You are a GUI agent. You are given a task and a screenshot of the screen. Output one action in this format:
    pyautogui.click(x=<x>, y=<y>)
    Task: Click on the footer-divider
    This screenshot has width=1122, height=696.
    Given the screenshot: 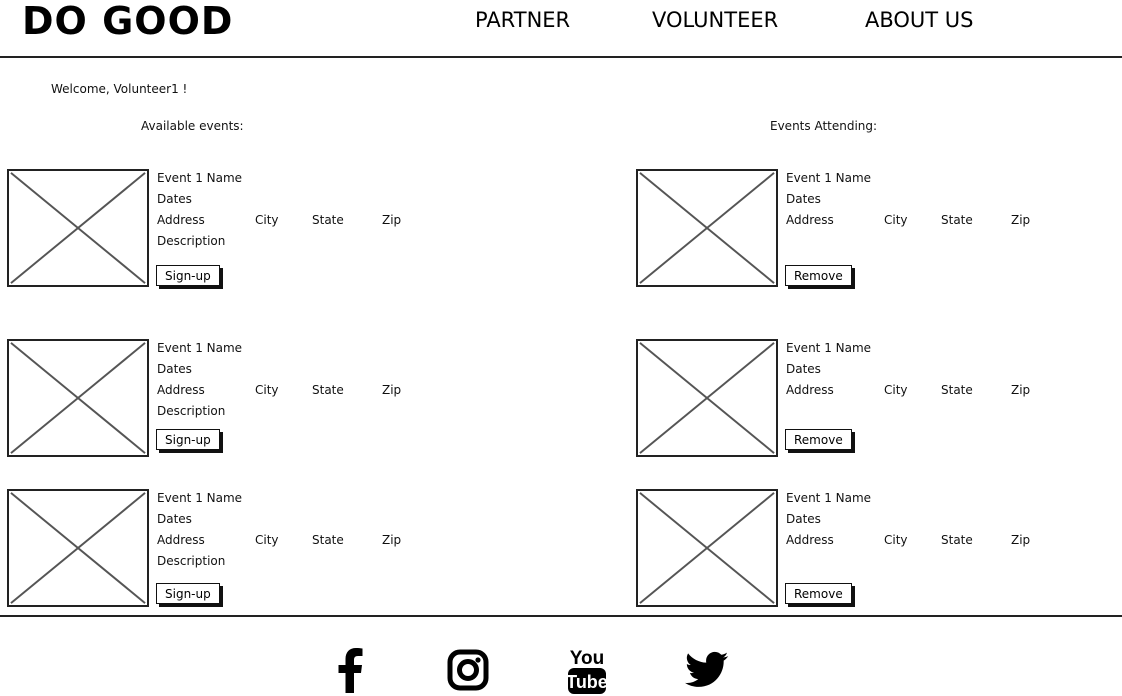 What is the action you would take?
    pyautogui.click(x=561, y=616)
    